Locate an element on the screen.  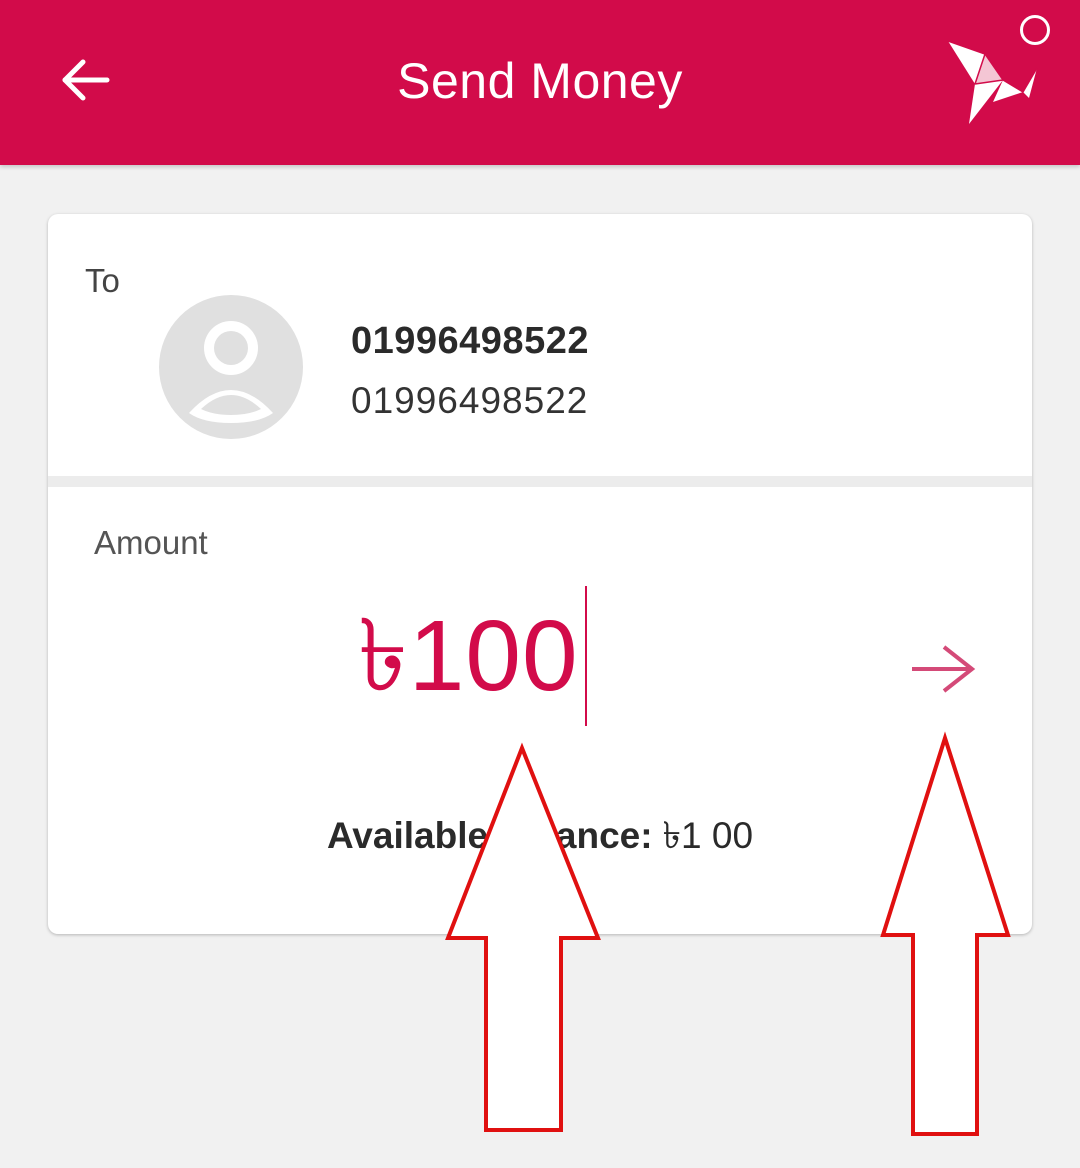
amount-label: Amount is located at coordinates (151, 542).